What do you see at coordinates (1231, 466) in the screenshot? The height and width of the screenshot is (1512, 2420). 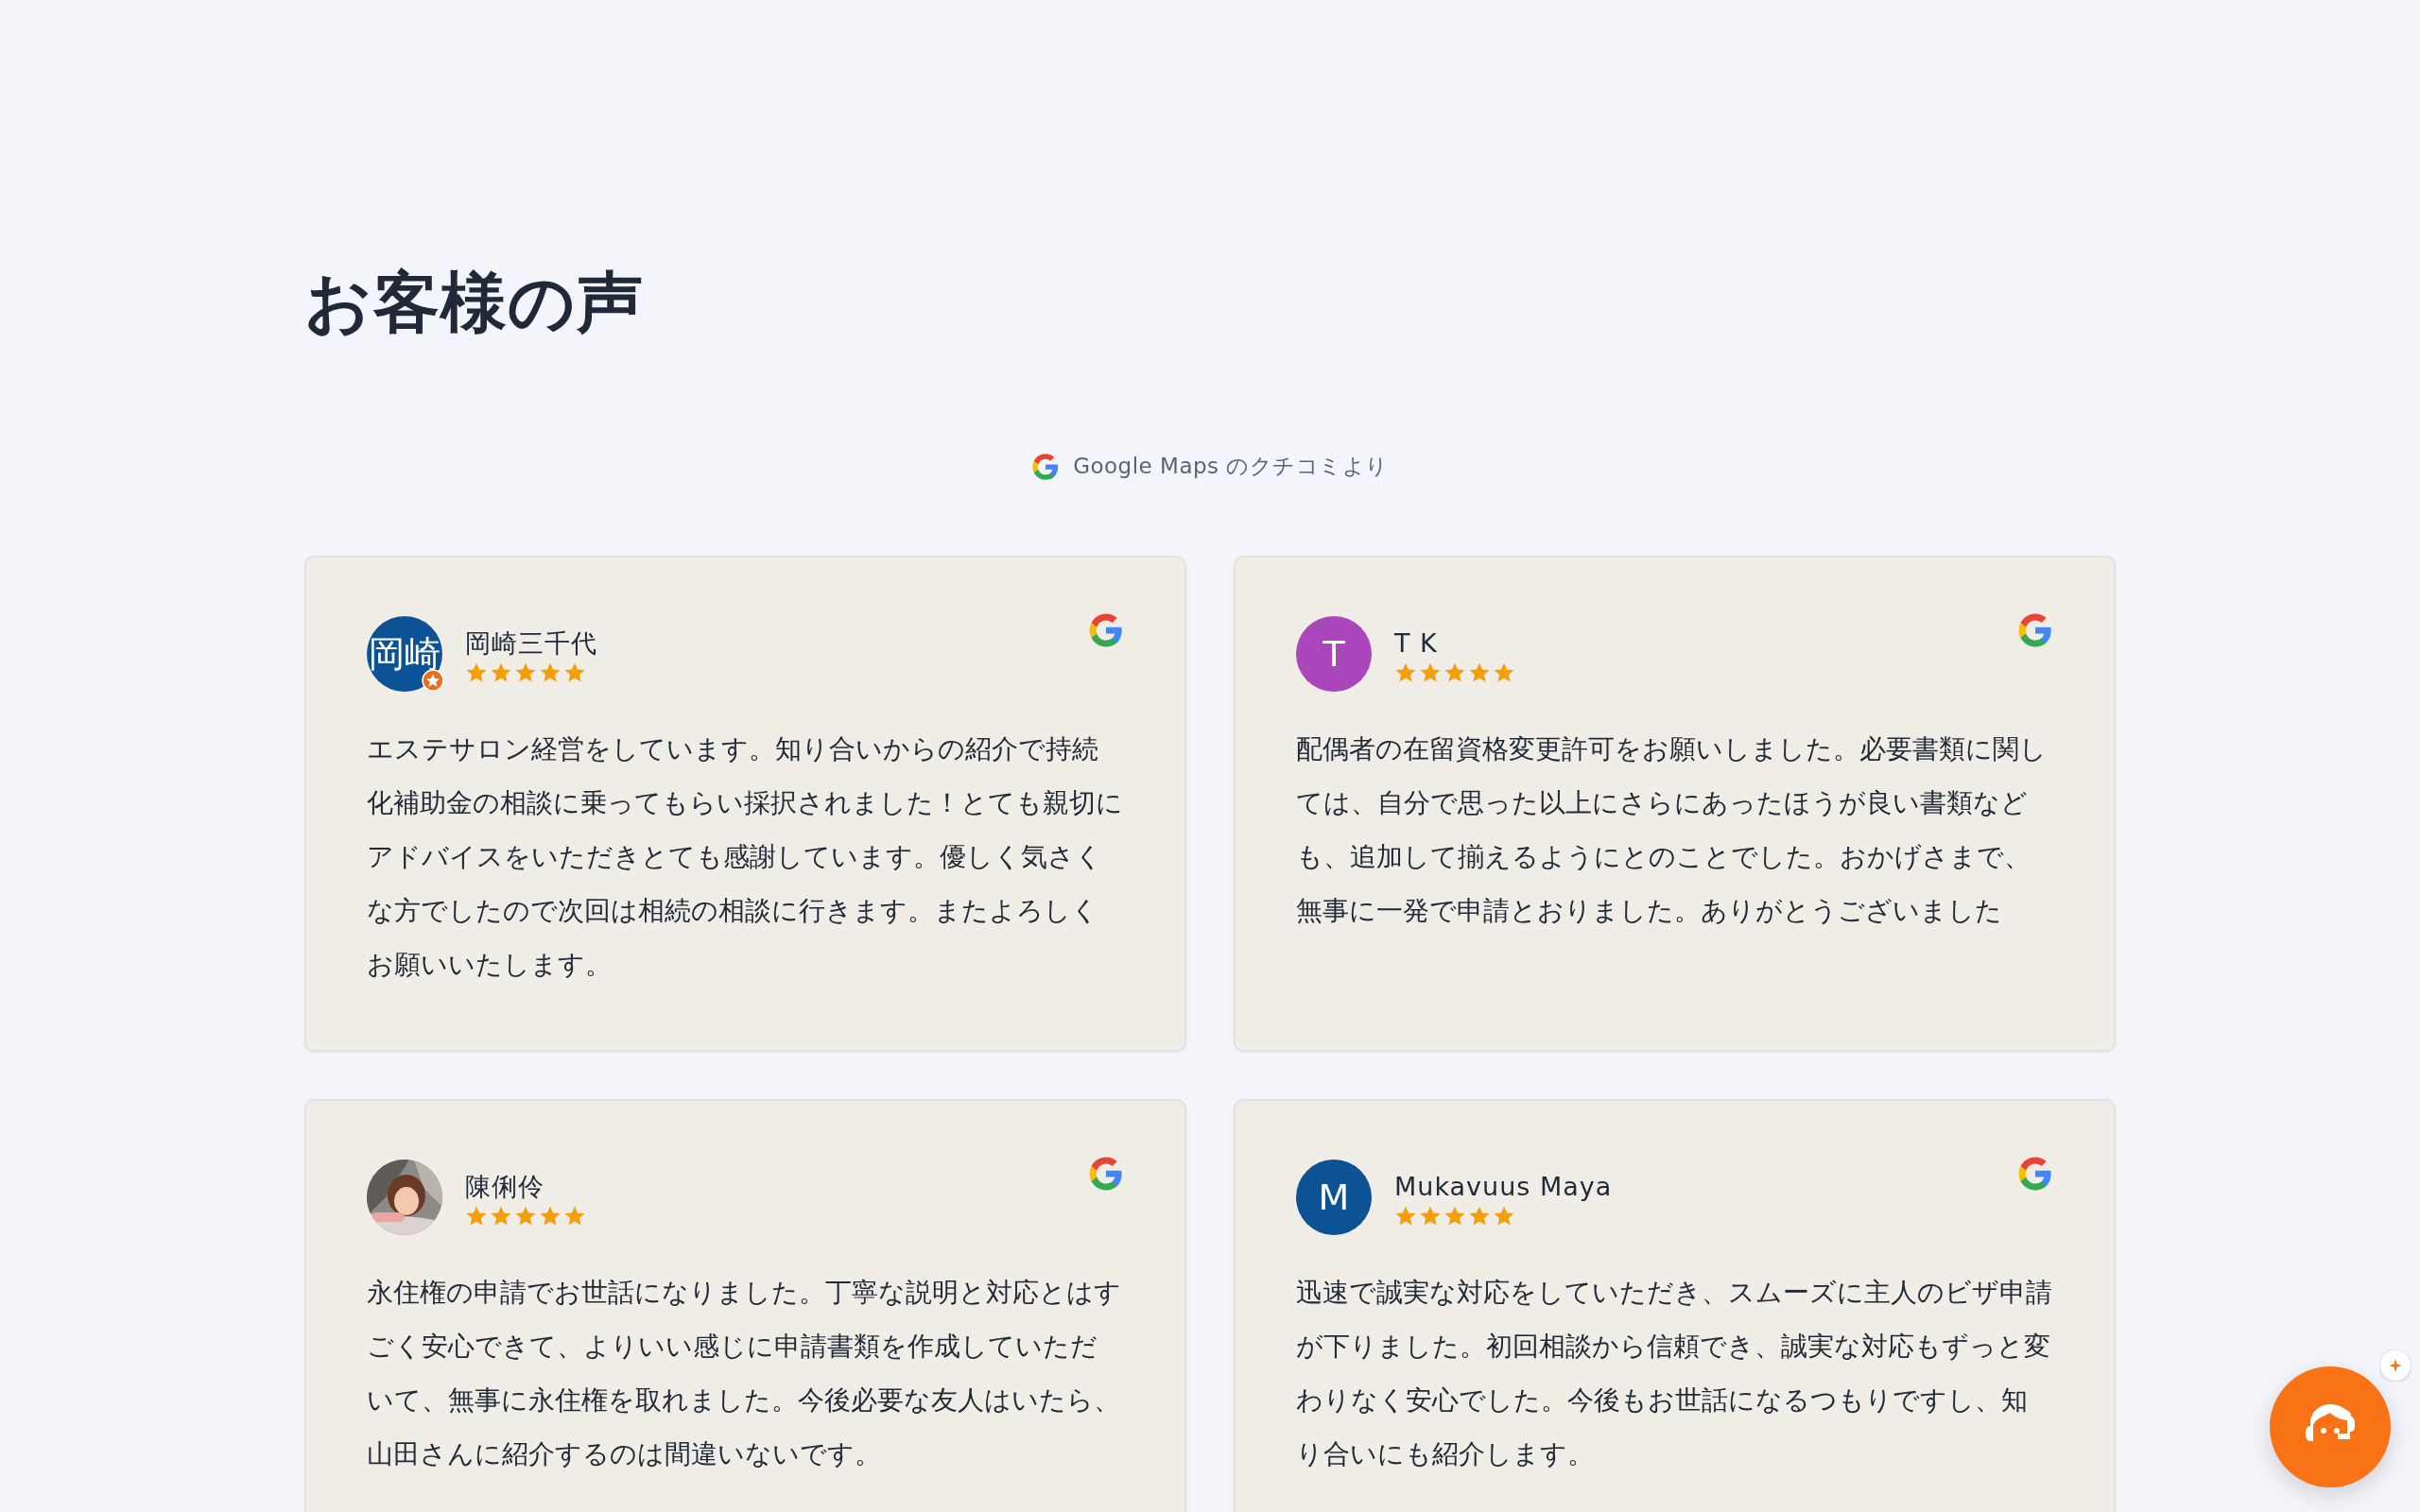 I see `source-note: Google Maps のクチコミより` at bounding box center [1231, 466].